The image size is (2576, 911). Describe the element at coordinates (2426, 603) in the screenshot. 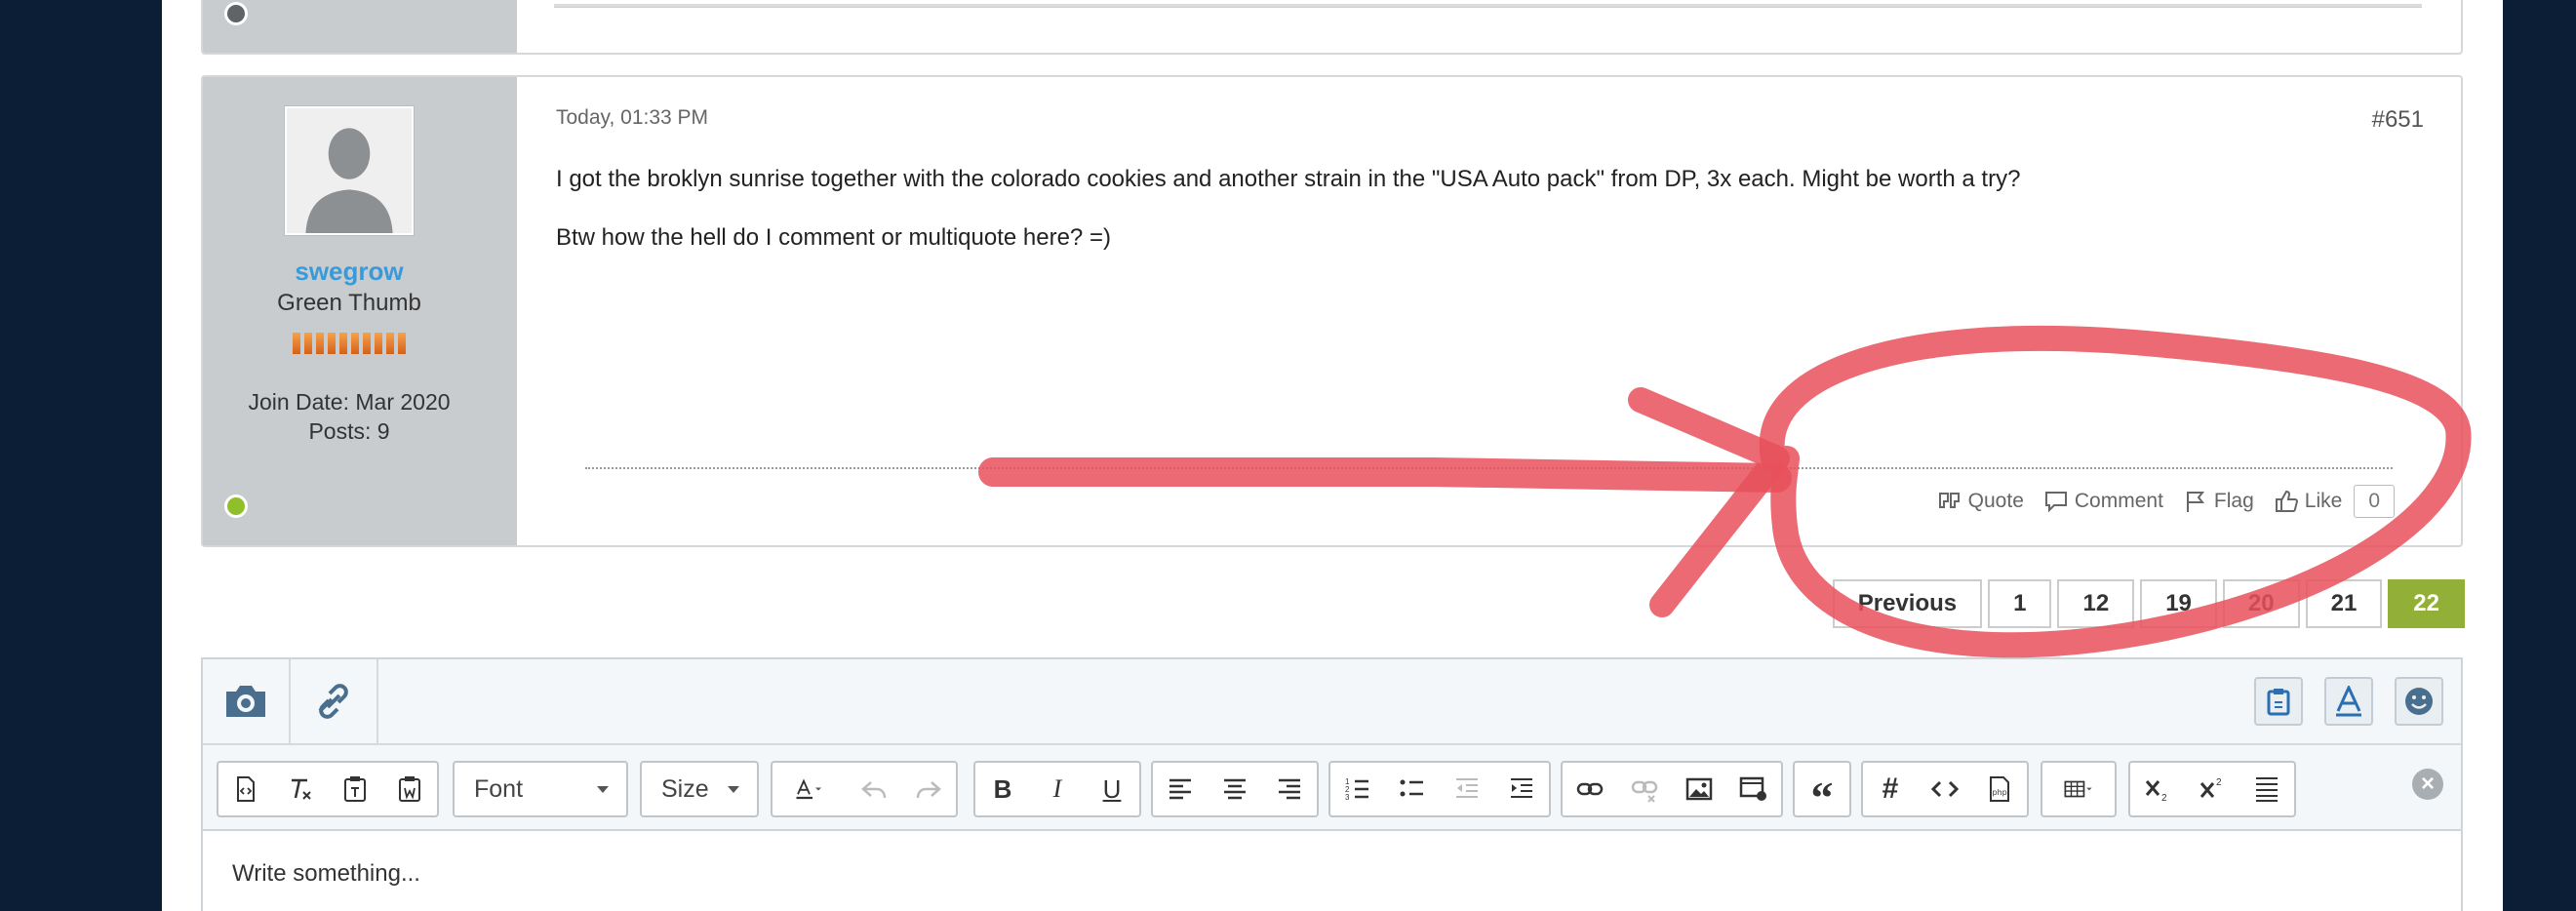

I see `current-page-button: 22` at that location.